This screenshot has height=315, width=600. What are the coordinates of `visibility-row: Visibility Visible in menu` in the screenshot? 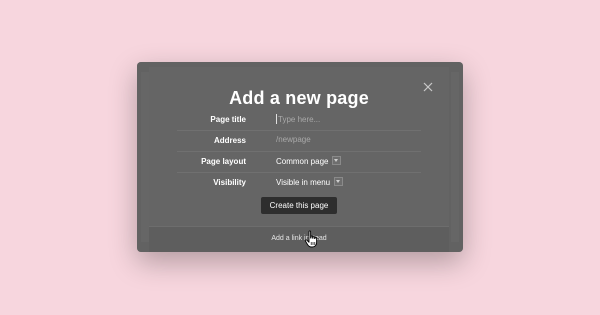 It's located at (299, 183).